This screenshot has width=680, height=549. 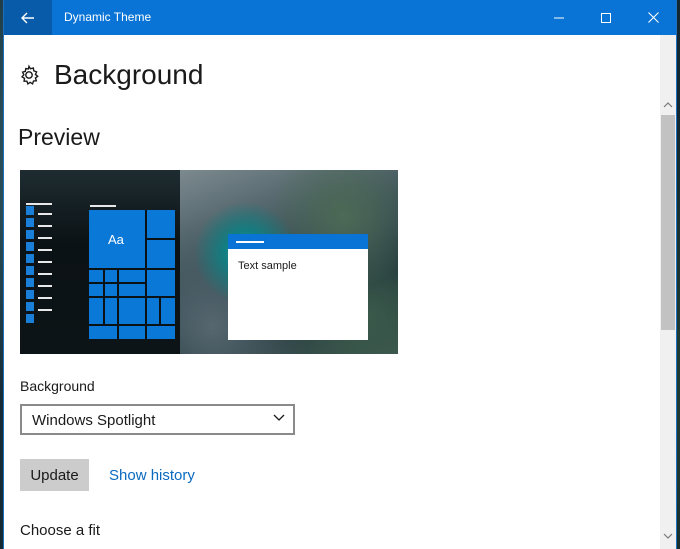 I want to click on arrow-left-icon, so click(x=27, y=17).